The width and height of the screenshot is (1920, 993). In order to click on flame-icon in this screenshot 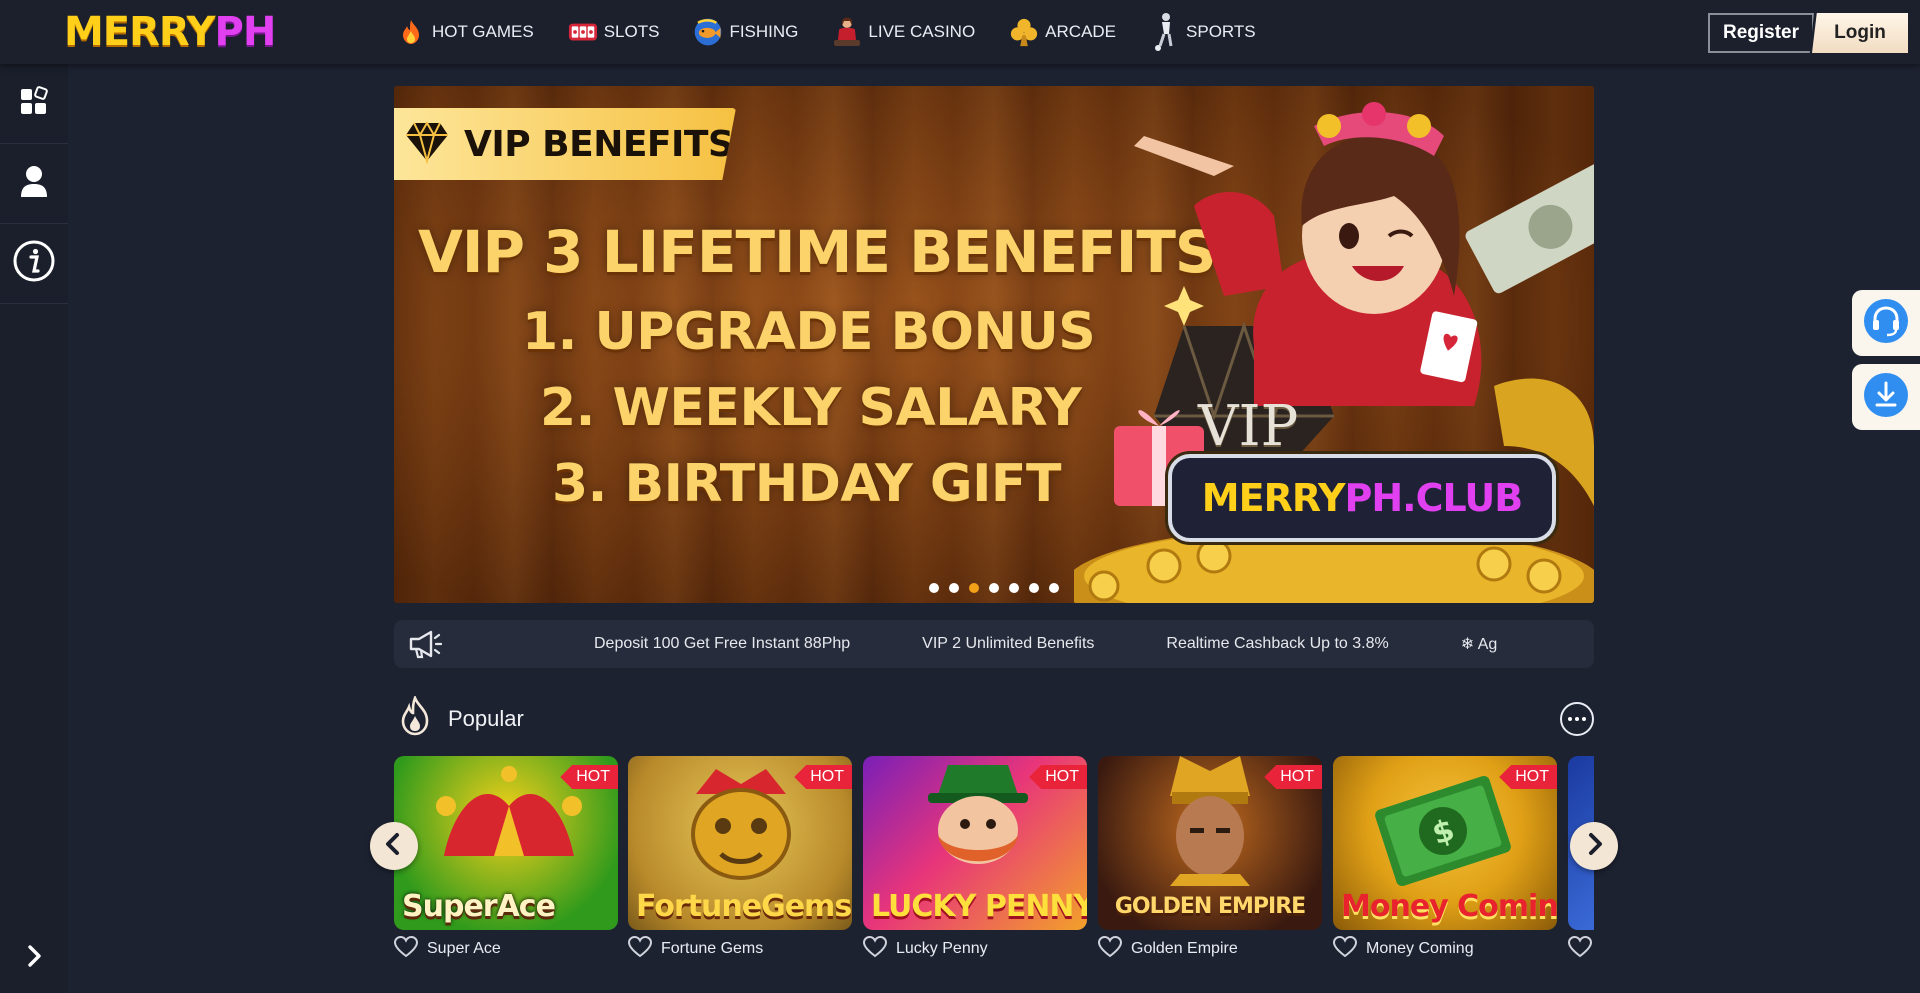, I will do `click(411, 32)`.